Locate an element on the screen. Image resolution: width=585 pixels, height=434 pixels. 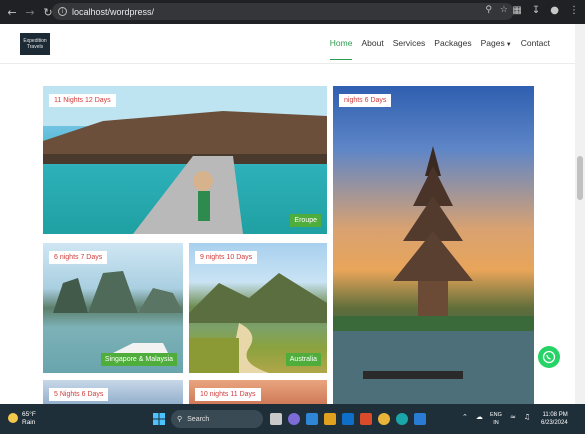
nav-pages: Pages▼ is located at coordinates (496, 43).